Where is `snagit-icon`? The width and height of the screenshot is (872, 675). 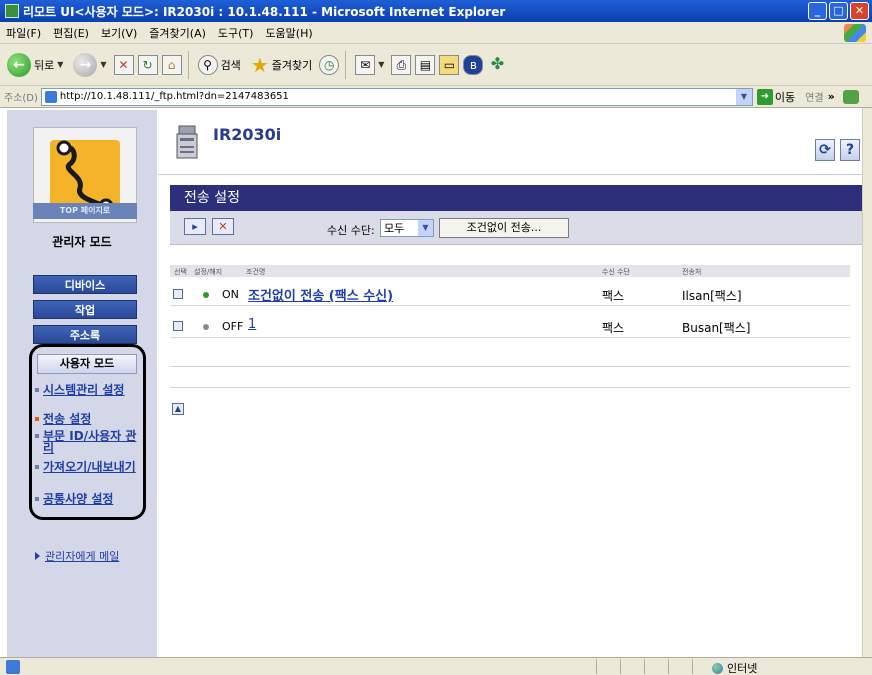
snagit-icon is located at coordinates (850, 96).